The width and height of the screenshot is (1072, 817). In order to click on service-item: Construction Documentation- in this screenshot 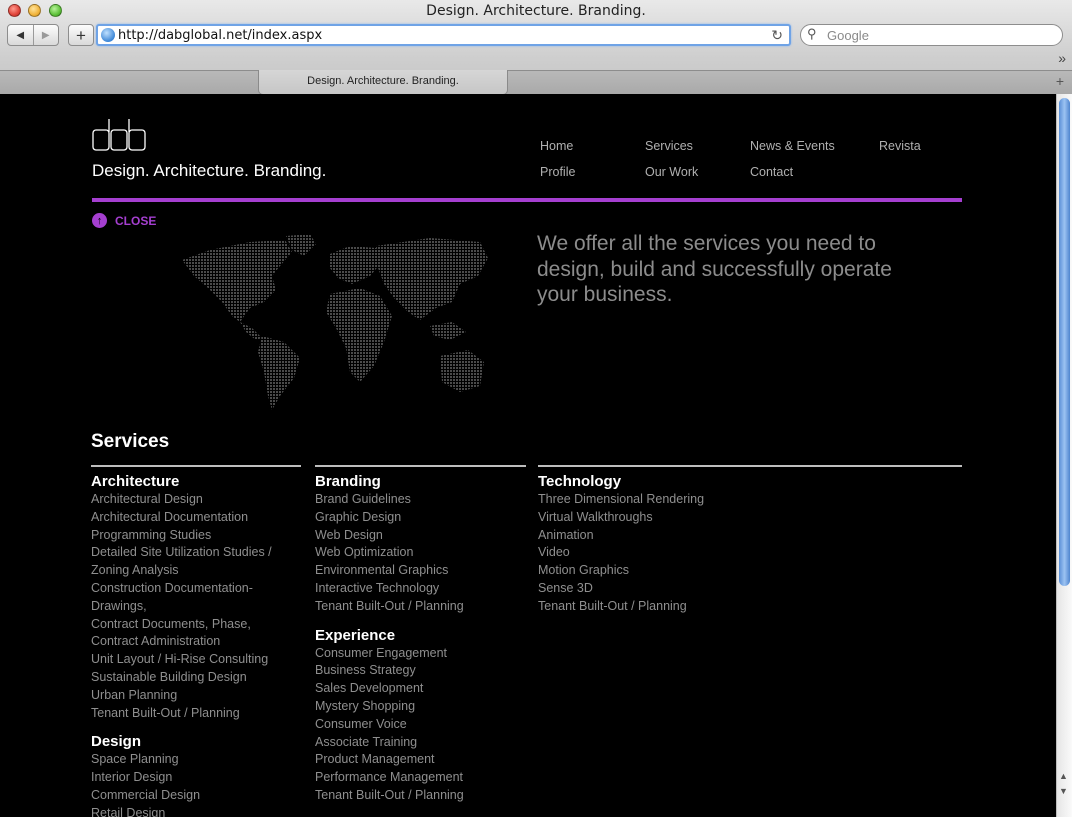, I will do `click(196, 589)`.